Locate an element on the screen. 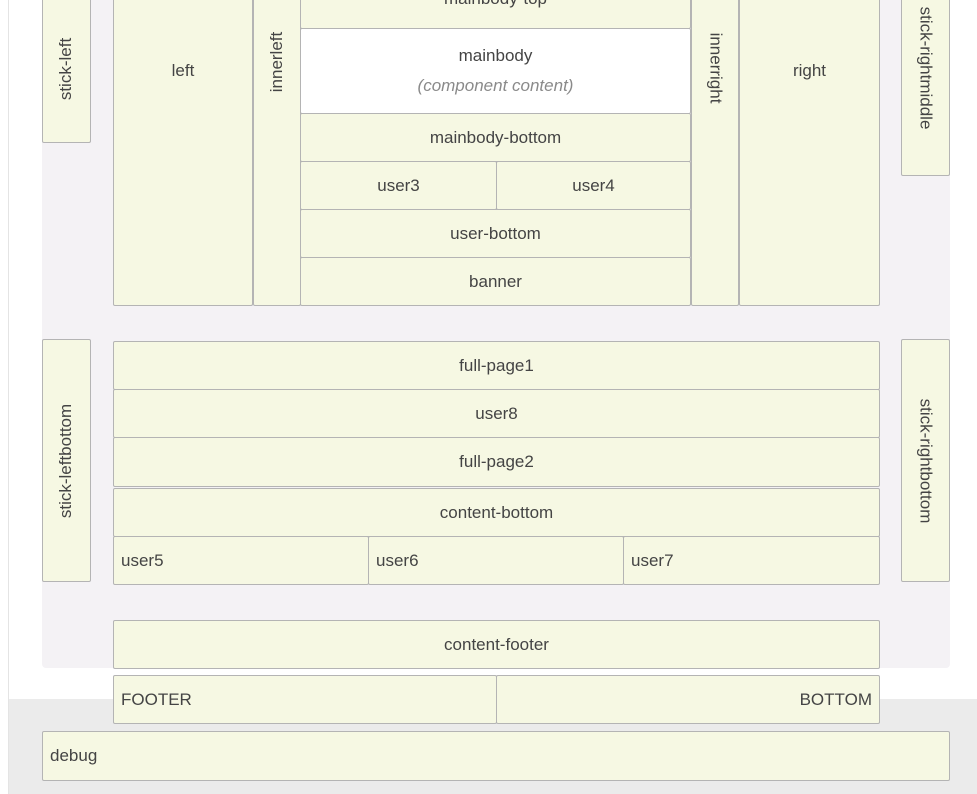  bottom-label: BOTTOM is located at coordinates (835, 699).